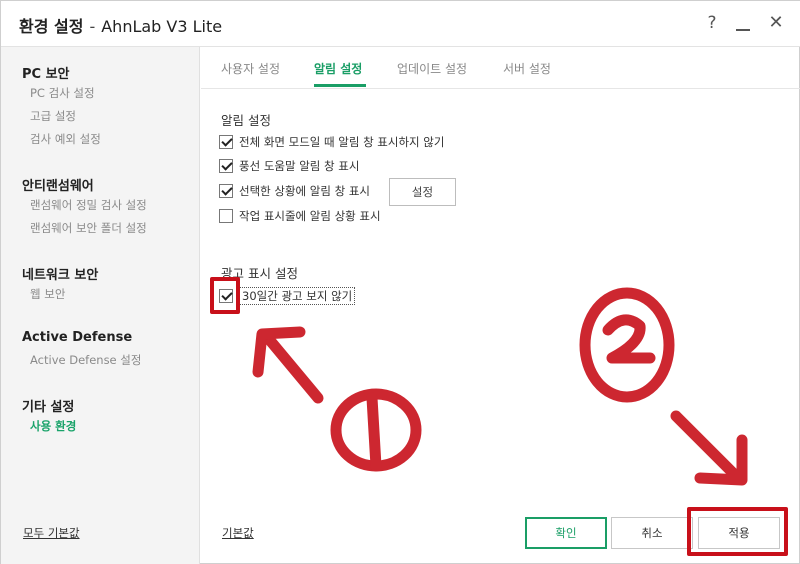 The height and width of the screenshot is (564, 800). I want to click on sidebar-item-scan-exclusions: 검사 예외 설정, so click(65, 139).